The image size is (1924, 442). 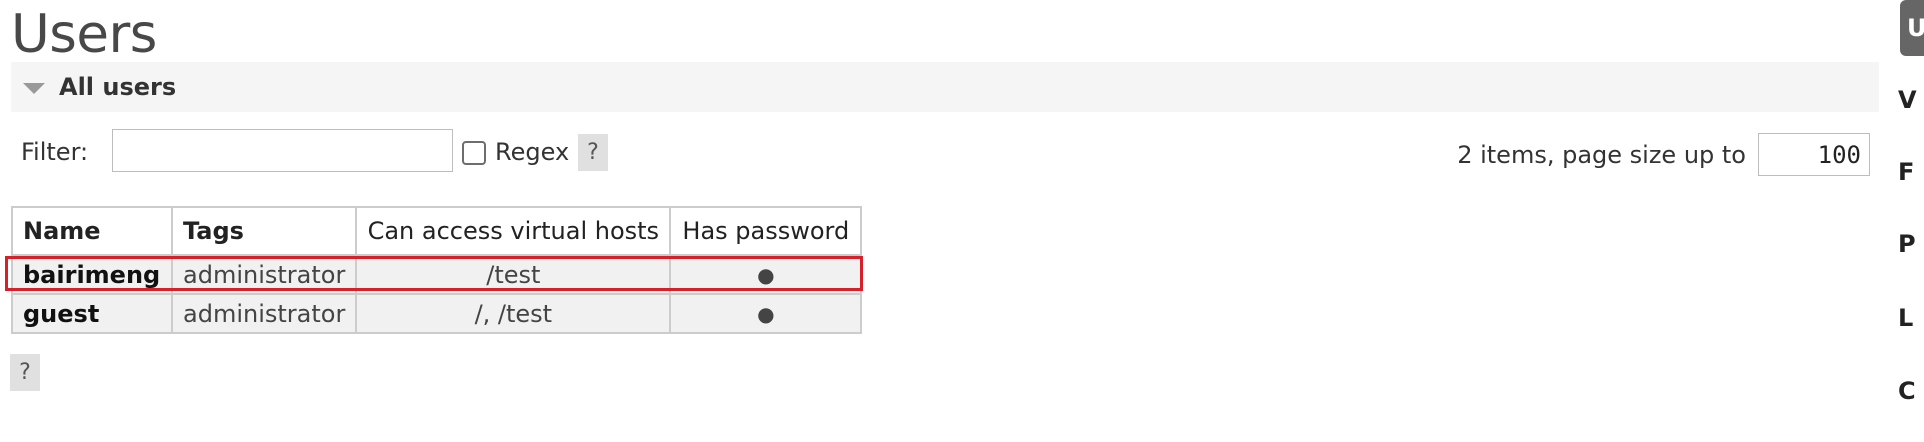 I want to click on table-row: guest administrator /, /test ●, so click(x=437, y=313).